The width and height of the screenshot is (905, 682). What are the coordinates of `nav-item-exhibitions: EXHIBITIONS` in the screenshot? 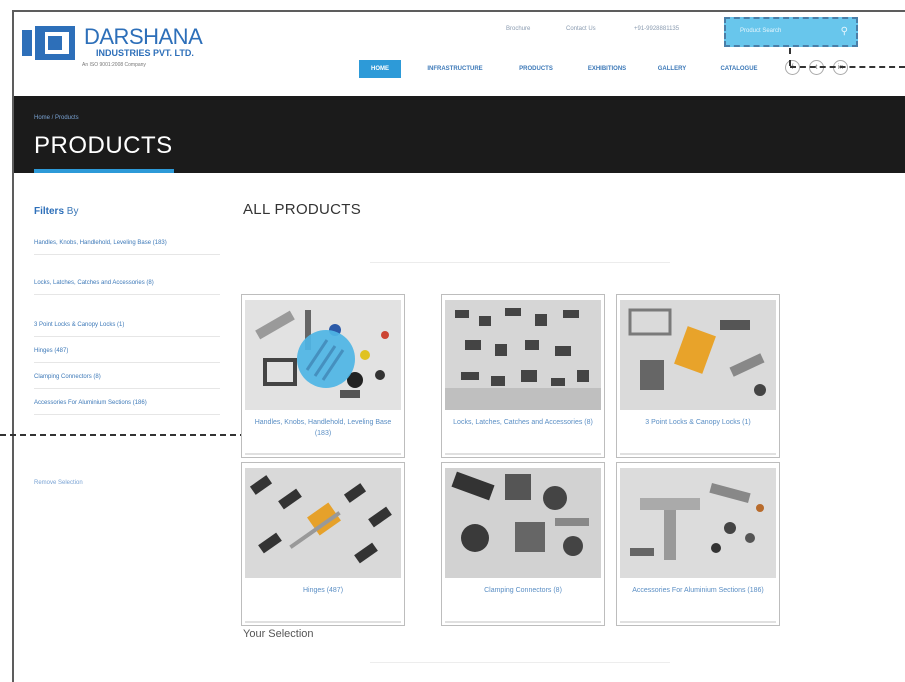 It's located at (607, 69).